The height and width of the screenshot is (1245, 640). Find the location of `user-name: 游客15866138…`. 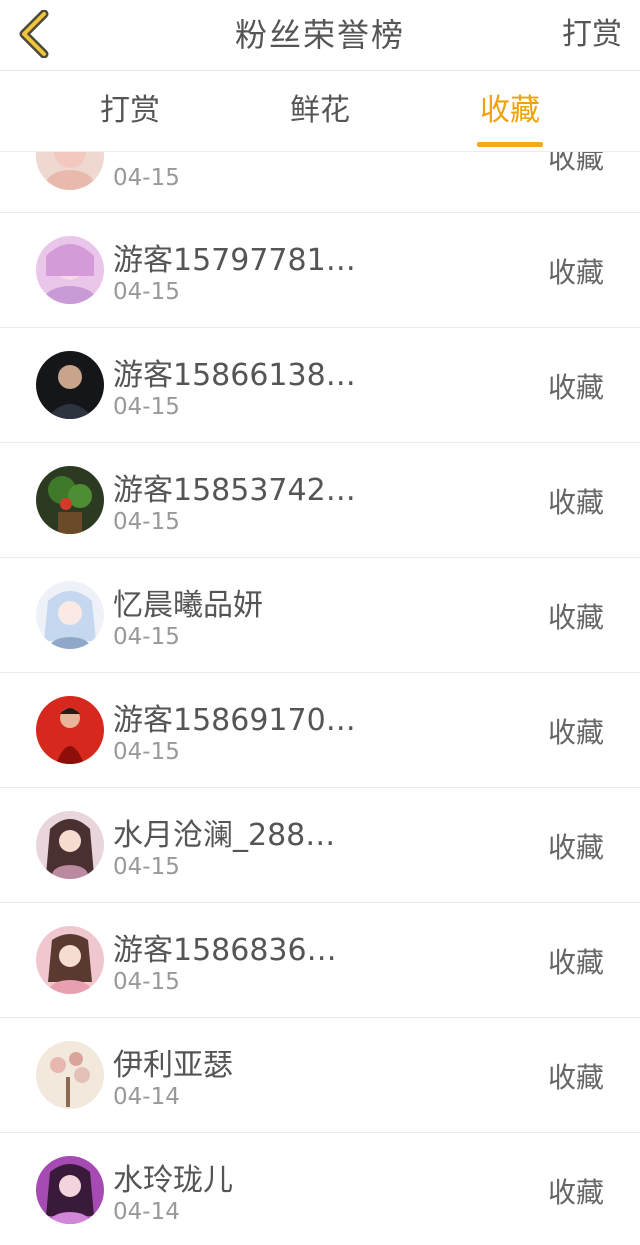

user-name: 游客15866138… is located at coordinates (234, 375).